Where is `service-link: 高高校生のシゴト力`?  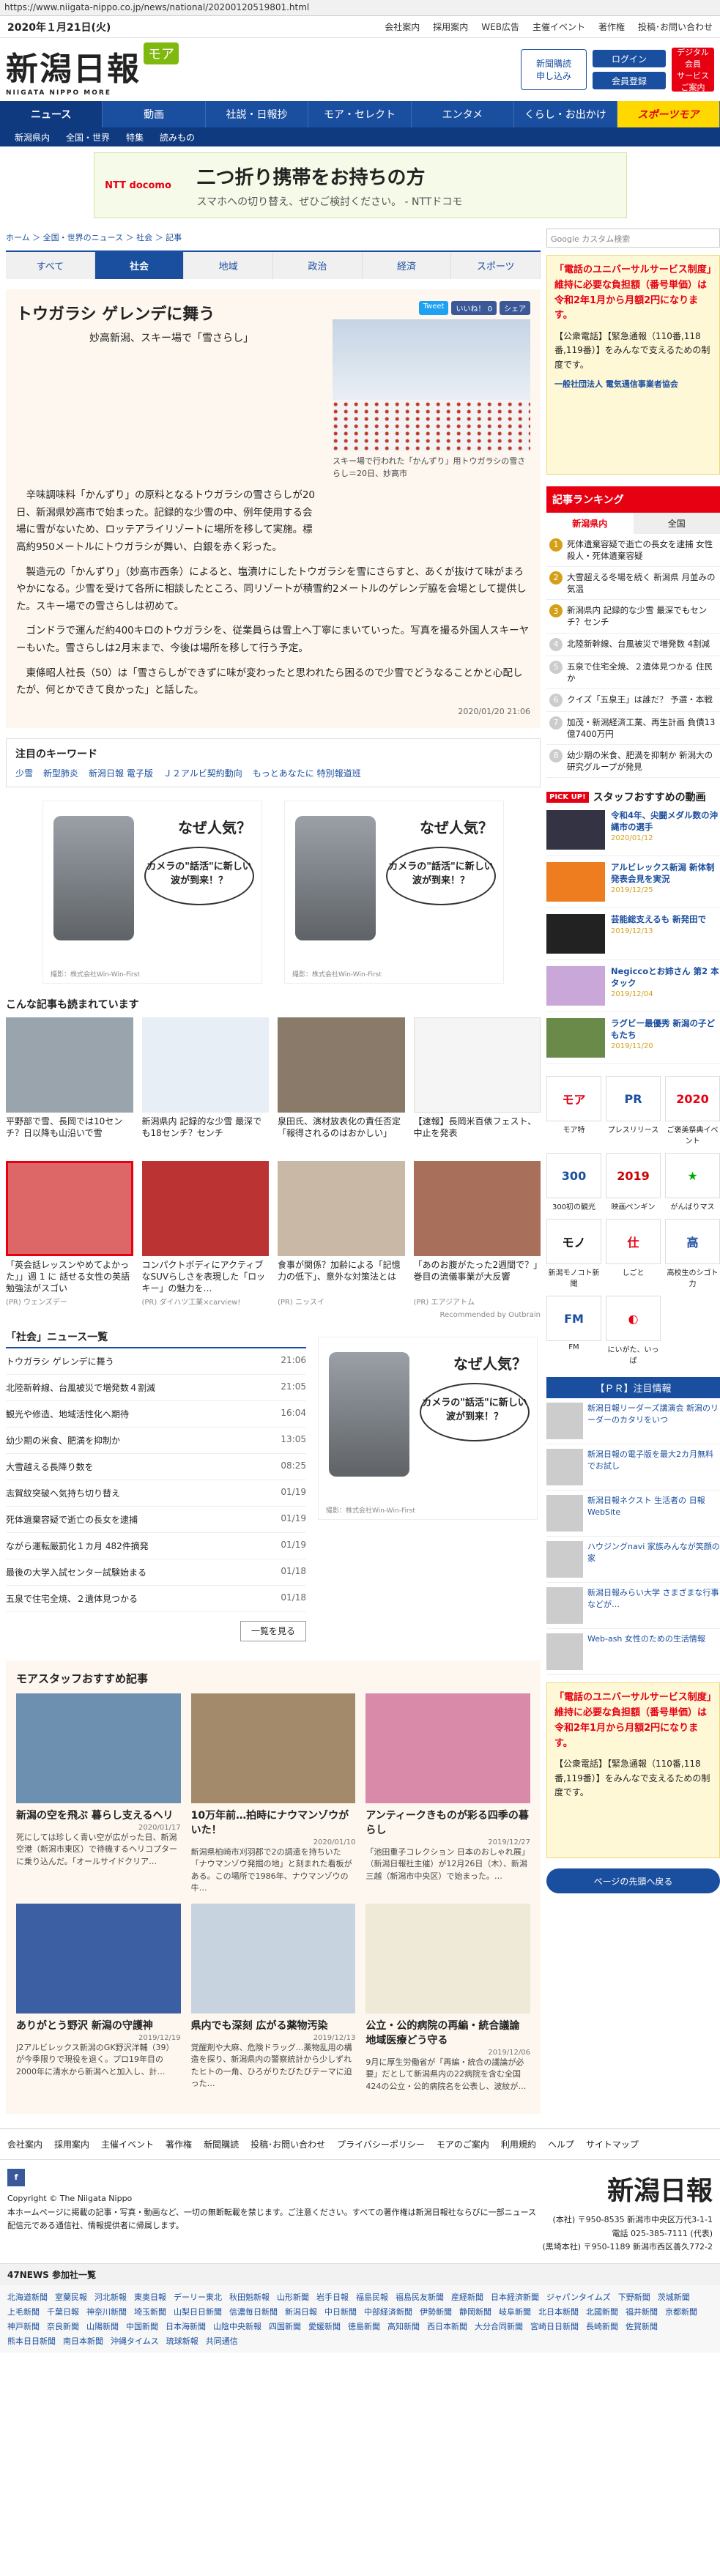
service-link: 高高校生のシゴト力 is located at coordinates (692, 1253).